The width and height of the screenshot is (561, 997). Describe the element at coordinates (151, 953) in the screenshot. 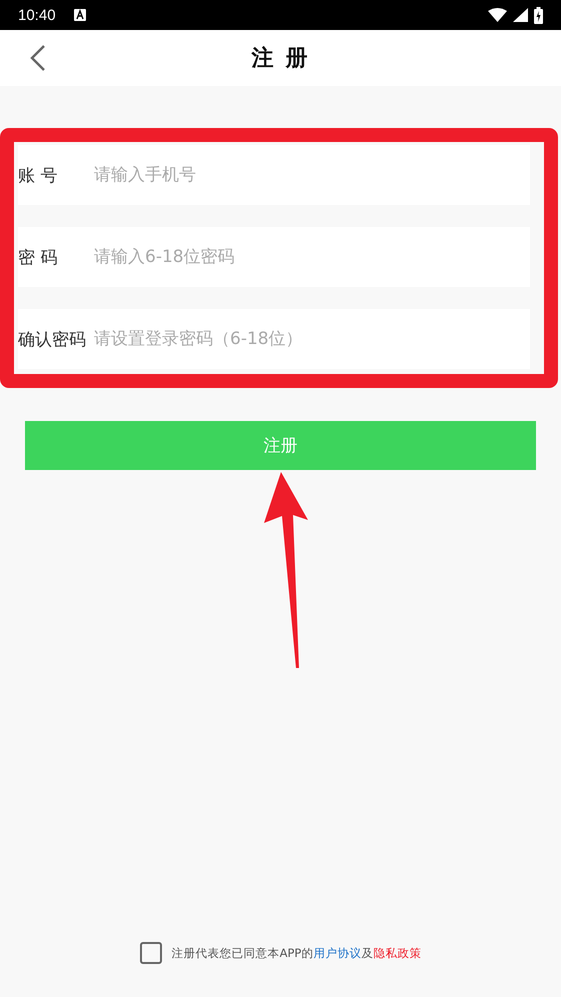

I see `agreement-checkbox` at that location.